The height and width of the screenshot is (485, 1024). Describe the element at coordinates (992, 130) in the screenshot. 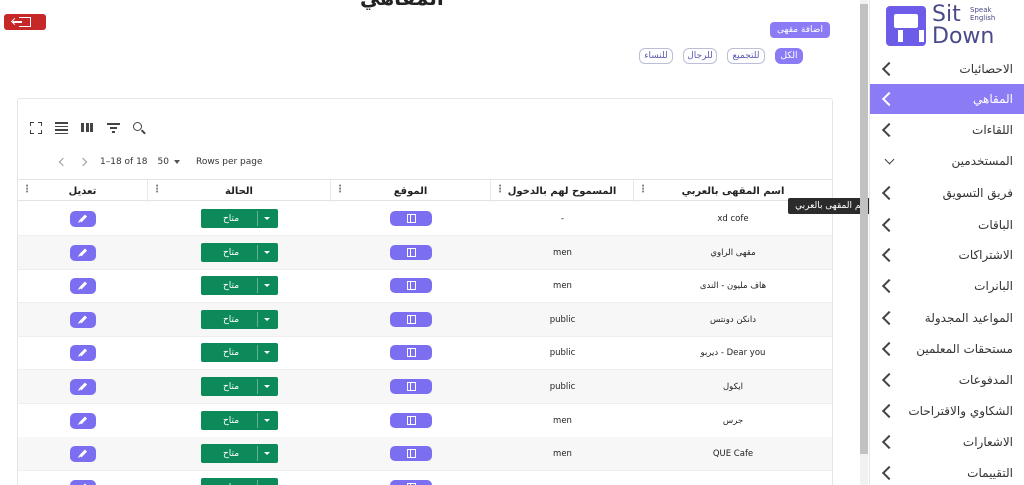

I see `sidebar-item-label: اللقاءات` at that location.